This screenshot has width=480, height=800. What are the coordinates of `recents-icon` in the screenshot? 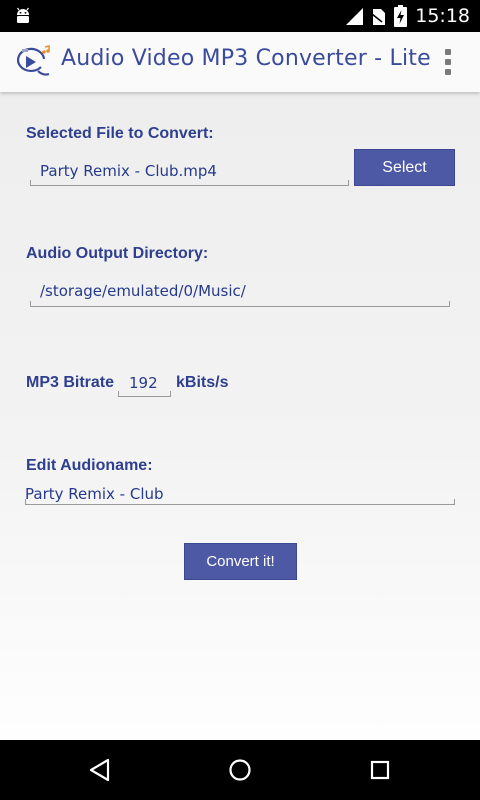 It's located at (380, 770).